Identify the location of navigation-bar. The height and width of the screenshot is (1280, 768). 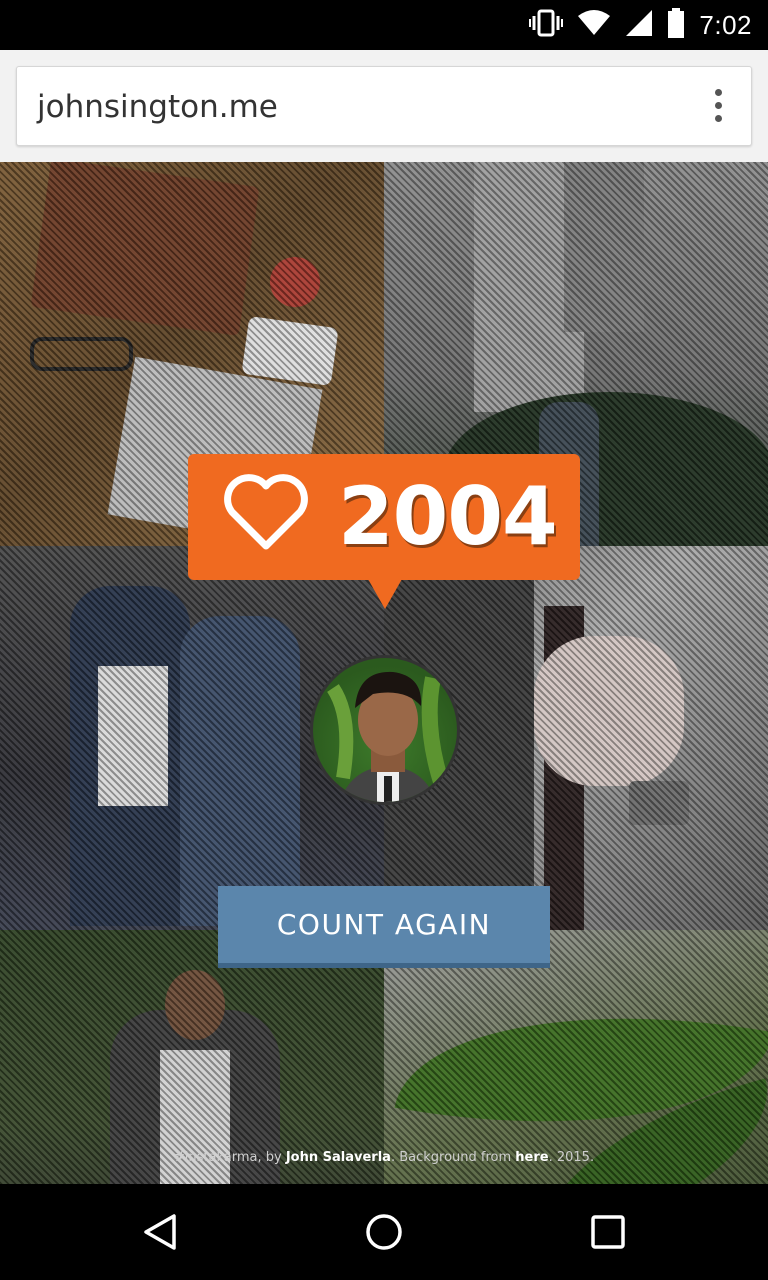
(384, 1232).